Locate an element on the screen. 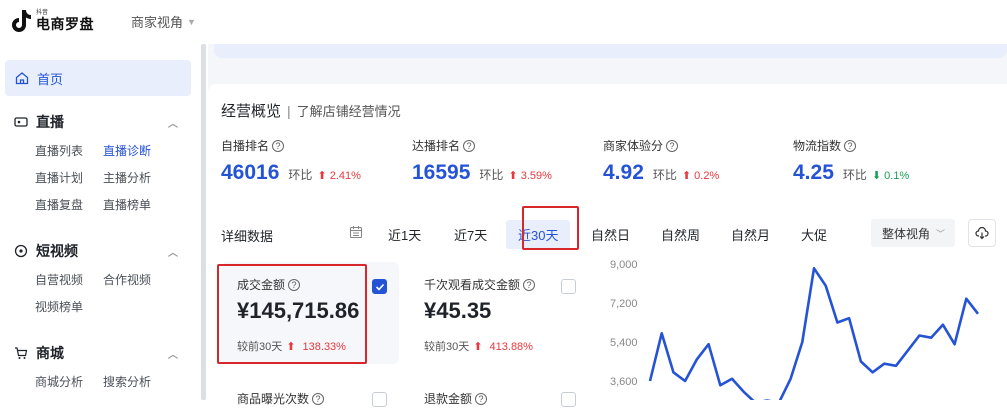  video-icon is located at coordinates (21, 251).